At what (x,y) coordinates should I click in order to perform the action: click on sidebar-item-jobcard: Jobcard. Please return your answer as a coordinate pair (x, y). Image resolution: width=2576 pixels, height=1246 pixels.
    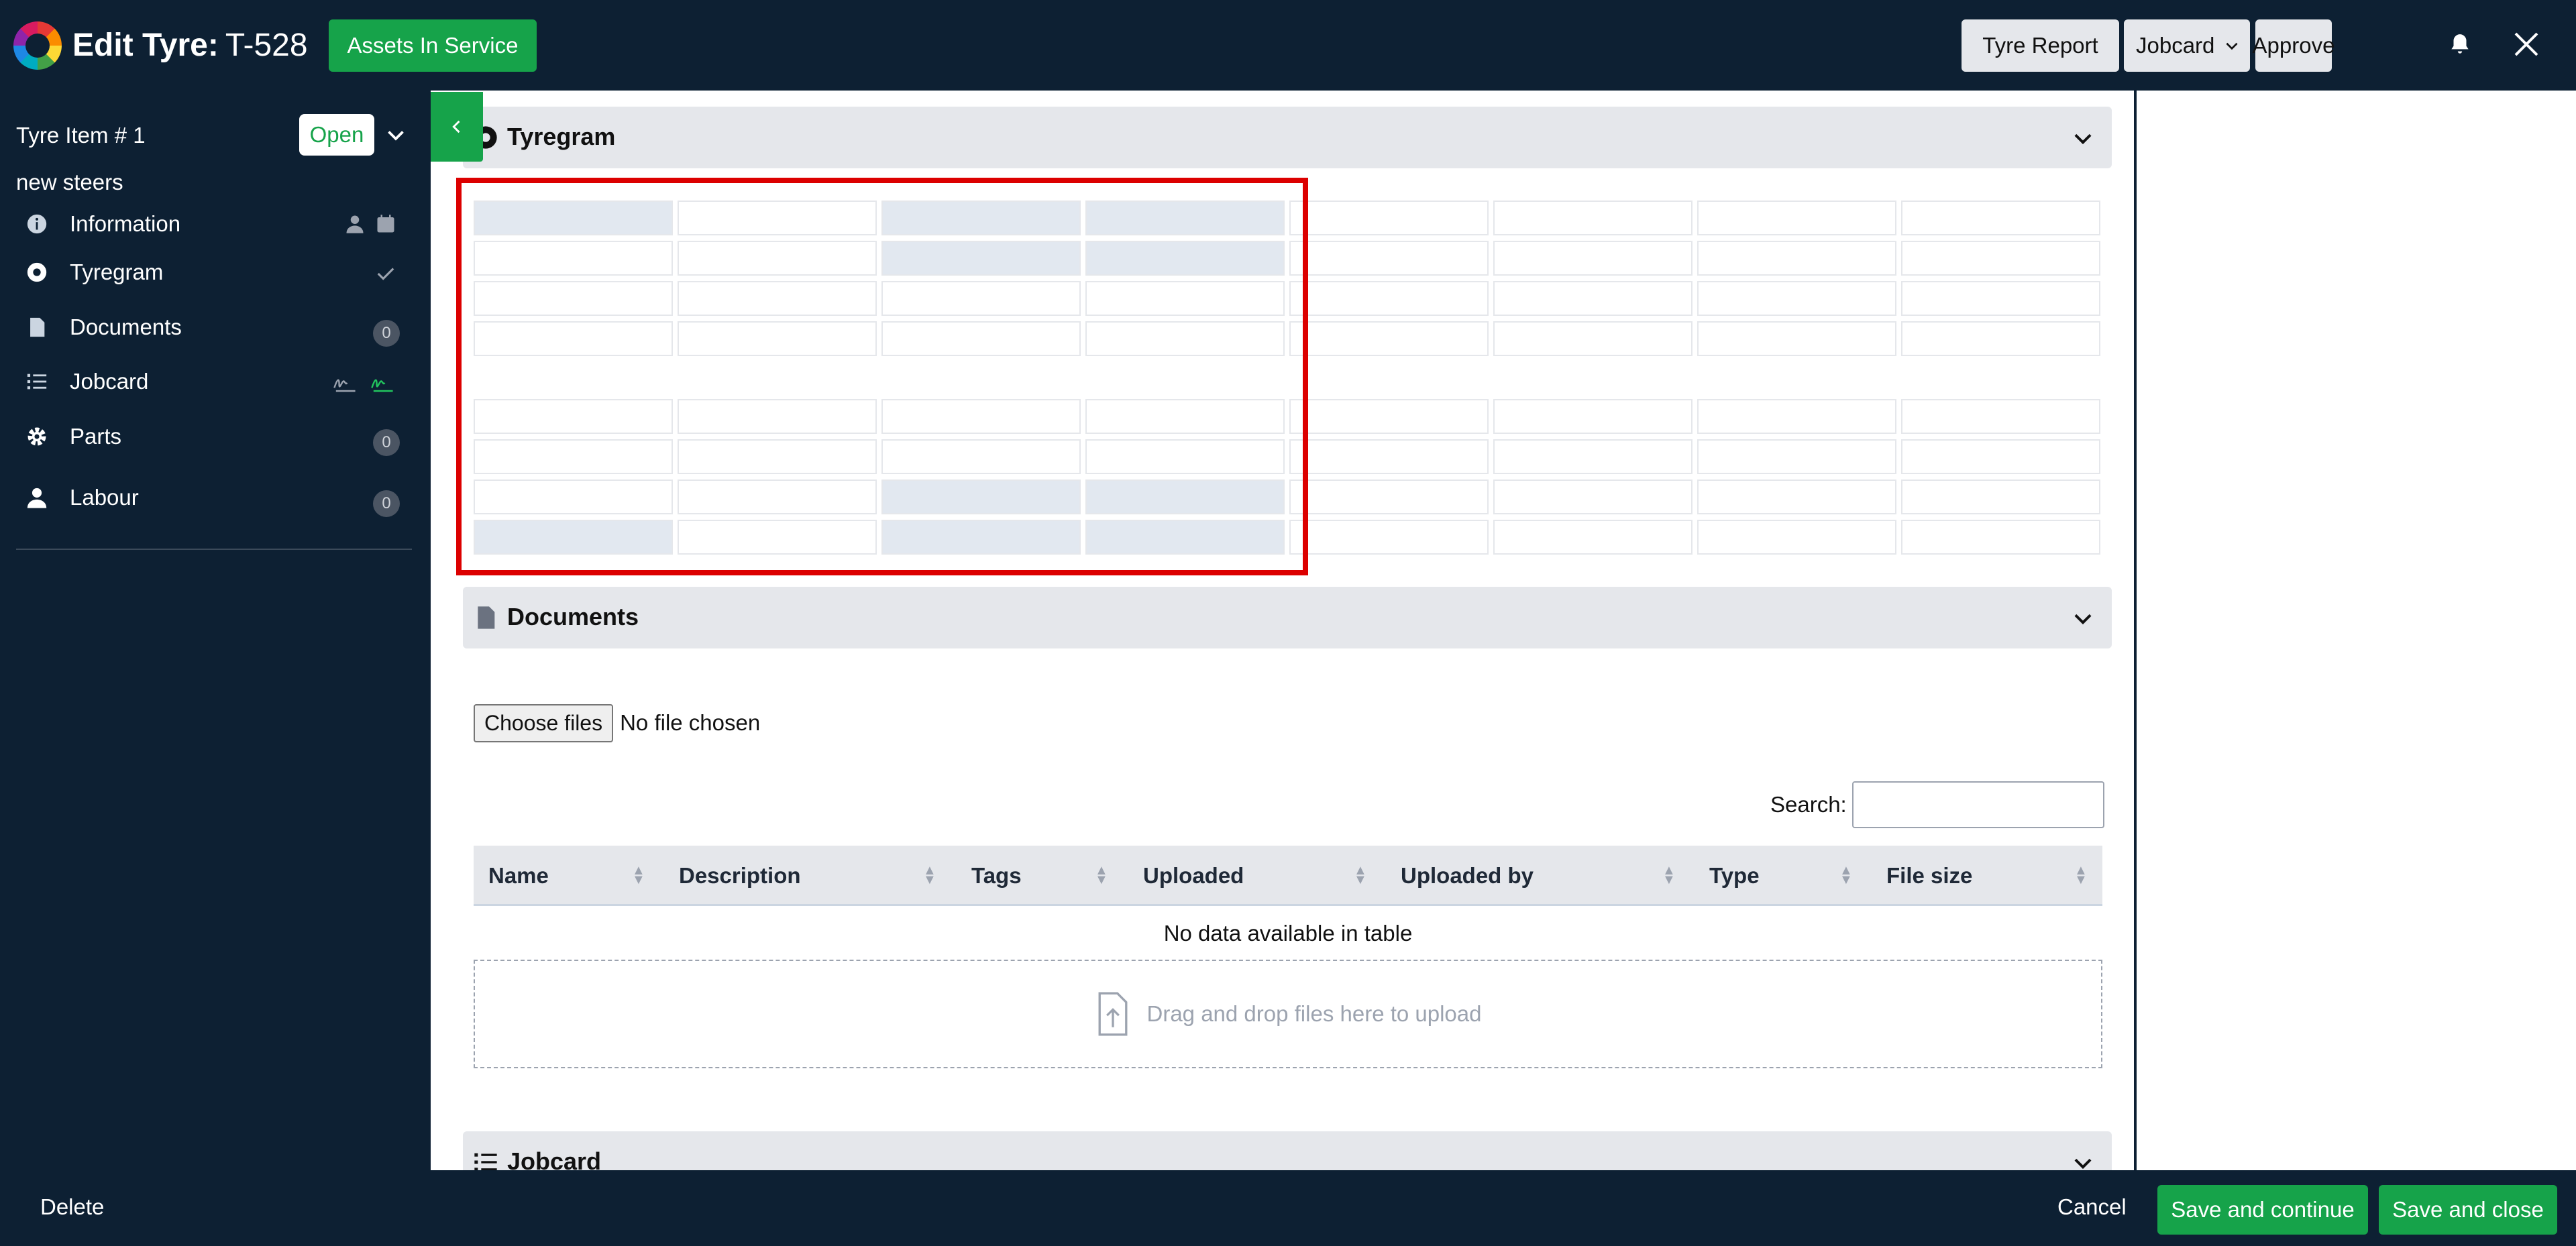
    Looking at the image, I should click on (214, 383).